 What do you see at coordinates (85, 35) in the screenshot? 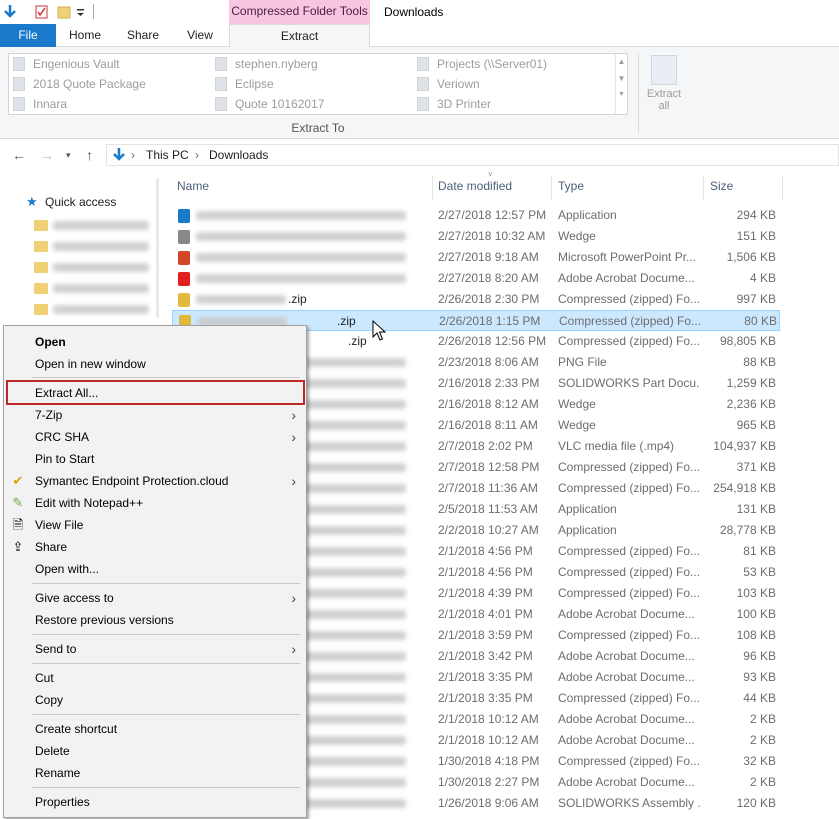
I see `tab-home: Home` at bounding box center [85, 35].